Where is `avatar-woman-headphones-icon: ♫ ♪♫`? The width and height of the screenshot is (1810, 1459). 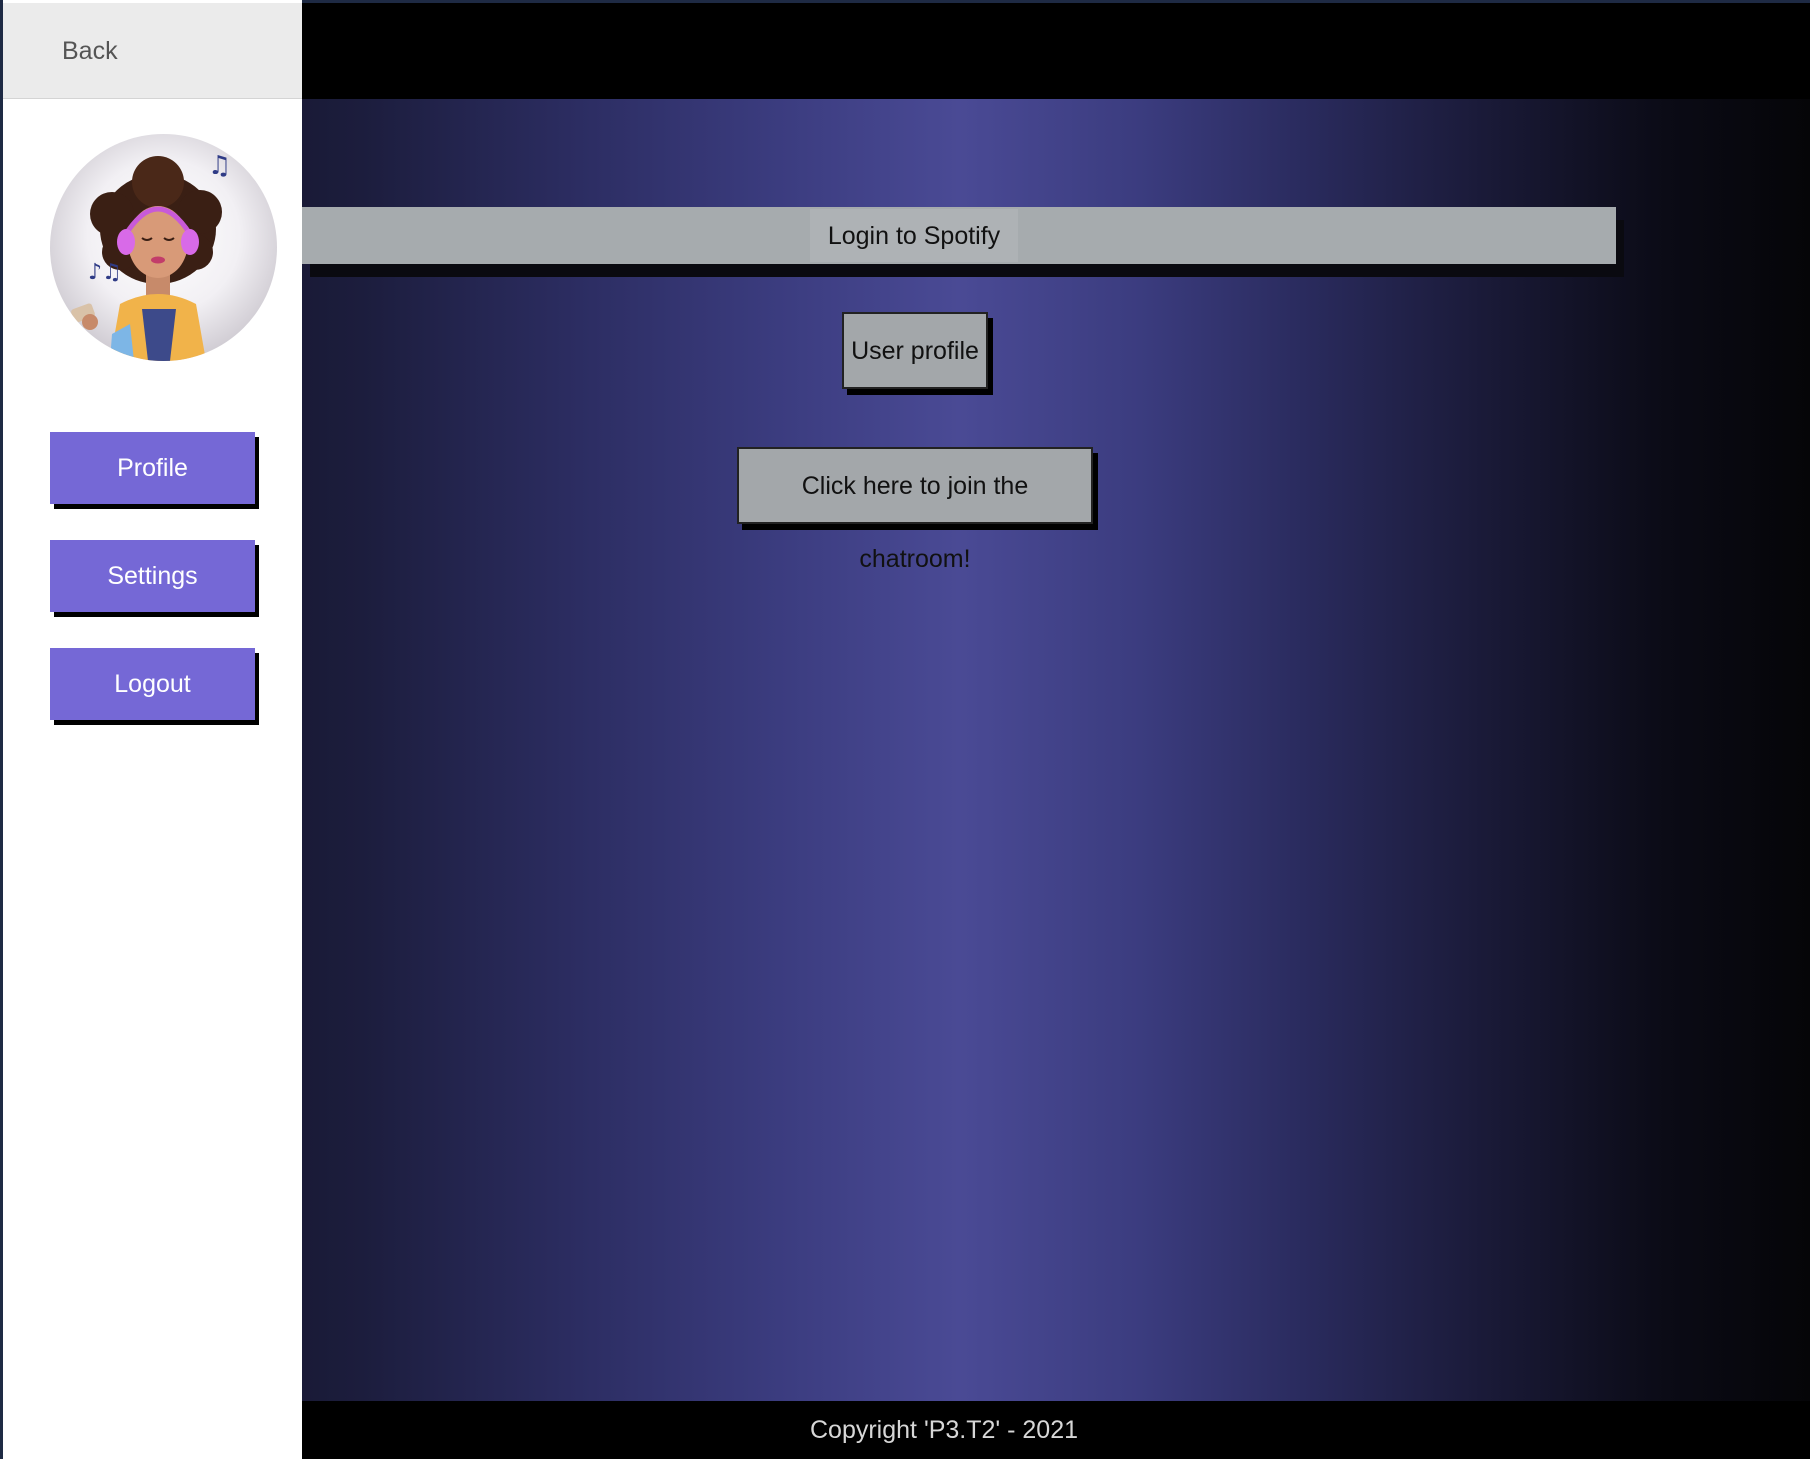
avatar-woman-headphones-icon: ♫ ♪♫ is located at coordinates (163, 247).